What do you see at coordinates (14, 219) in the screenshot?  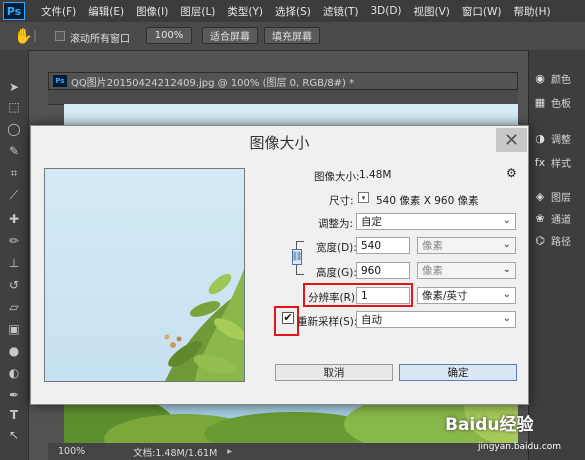 I see `healing-tool-icon: ✚` at bounding box center [14, 219].